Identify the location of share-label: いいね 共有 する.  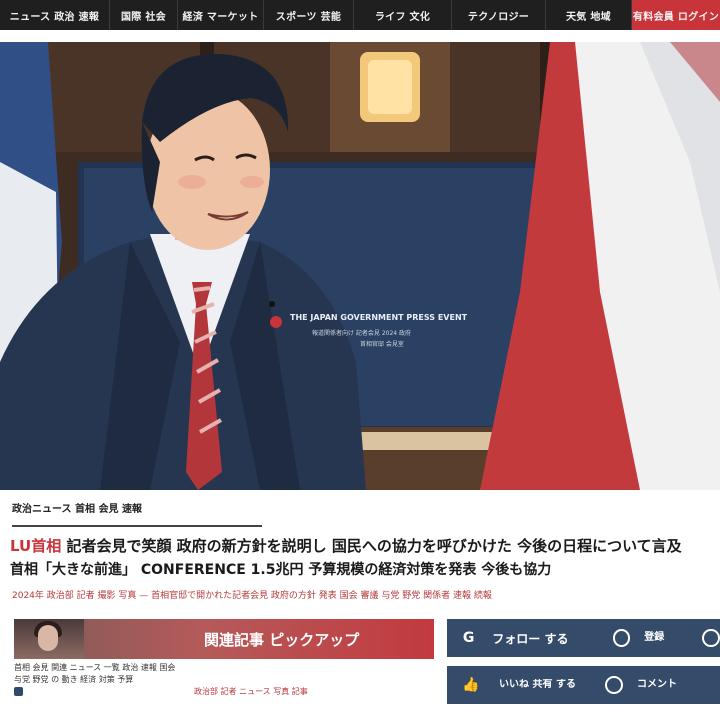
(537, 684).